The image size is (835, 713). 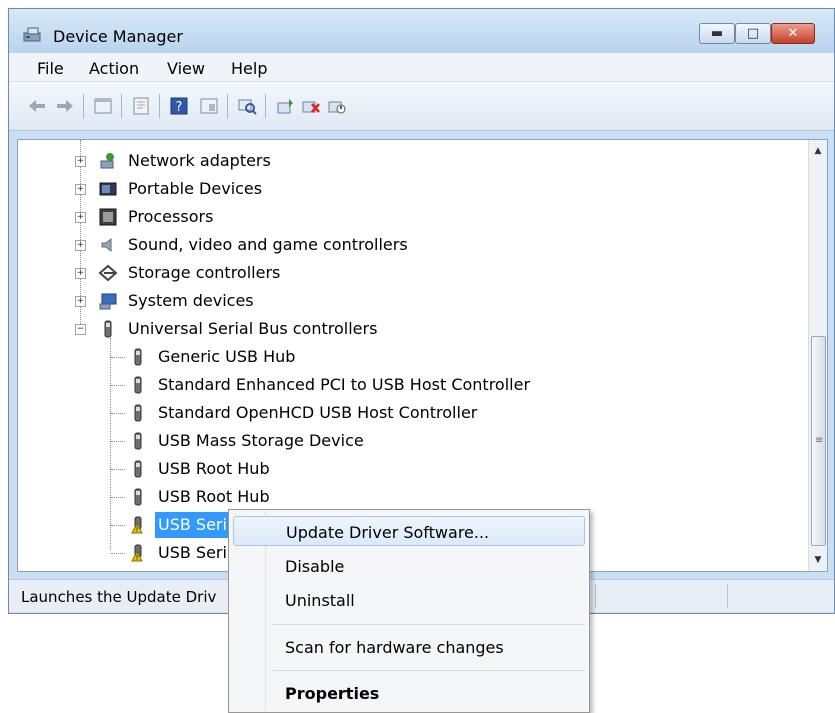 I want to click on menu-item-label: Uninstall, so click(x=320, y=600).